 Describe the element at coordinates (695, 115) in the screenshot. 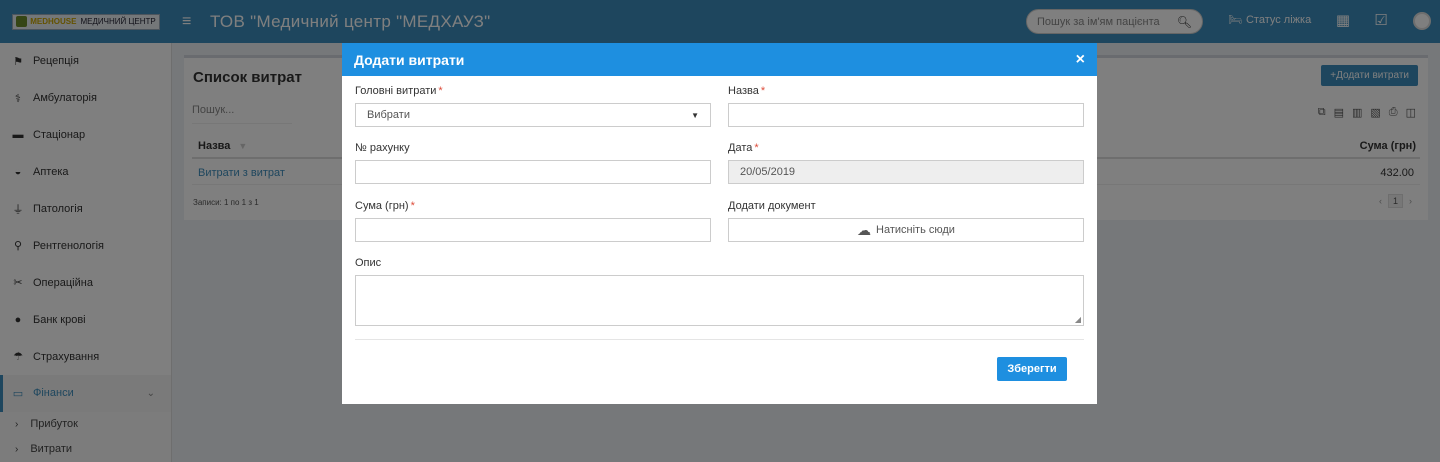

I see `caret-down-icon: ▼` at that location.